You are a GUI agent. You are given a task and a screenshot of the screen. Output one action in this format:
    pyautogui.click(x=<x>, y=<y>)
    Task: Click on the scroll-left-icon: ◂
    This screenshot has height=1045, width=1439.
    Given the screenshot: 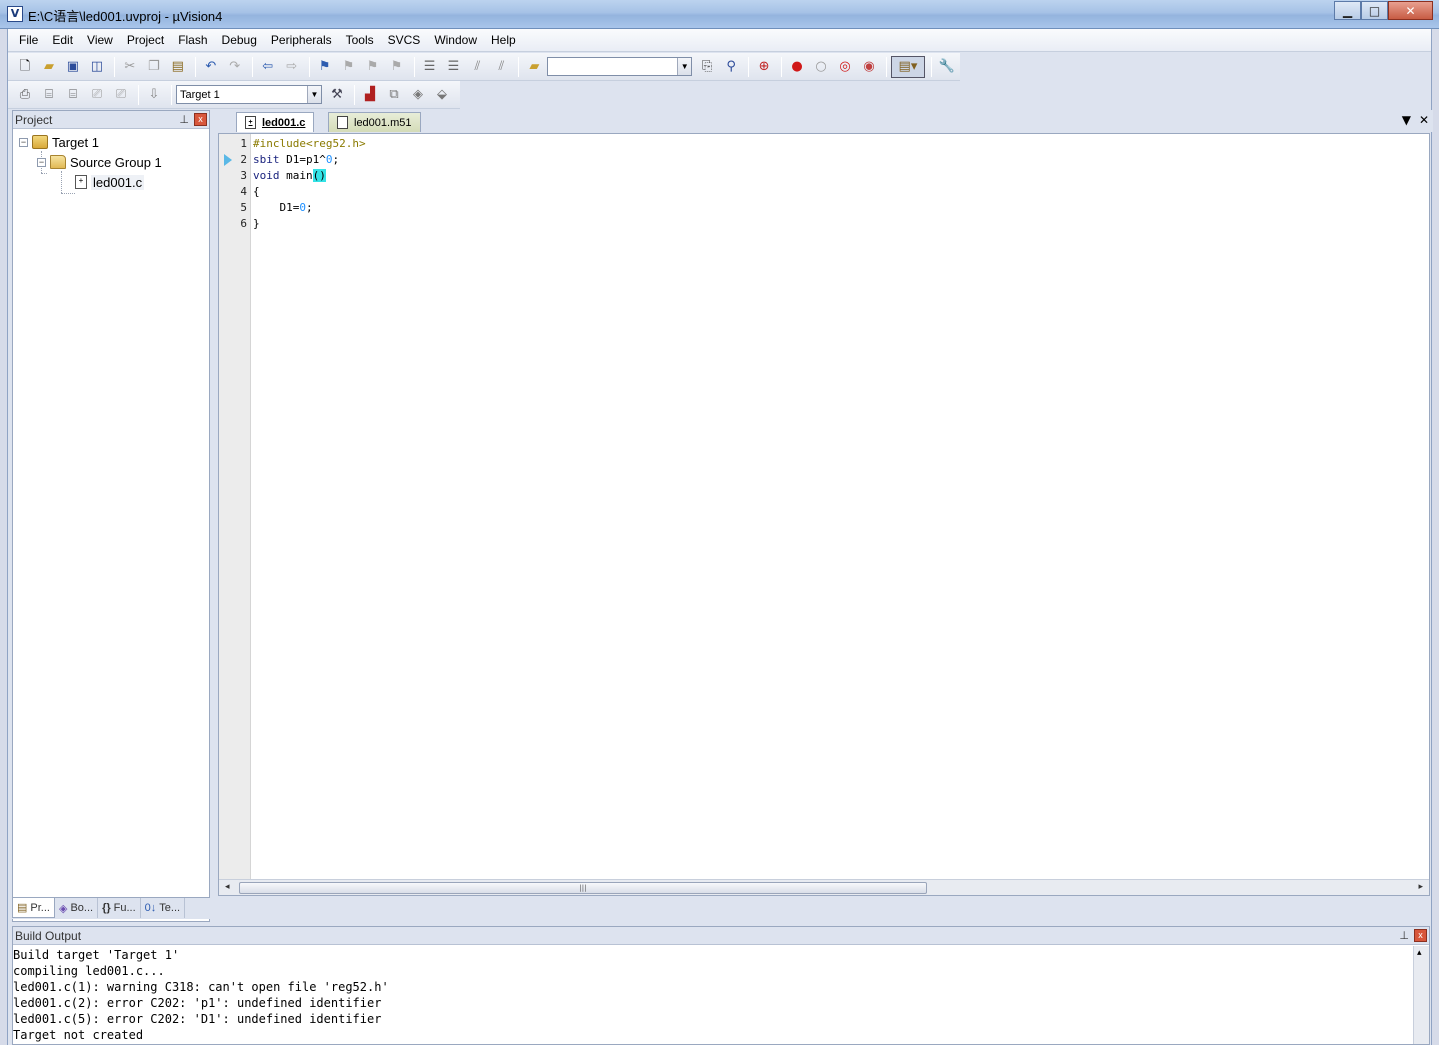 What is the action you would take?
    pyautogui.click(x=227, y=887)
    